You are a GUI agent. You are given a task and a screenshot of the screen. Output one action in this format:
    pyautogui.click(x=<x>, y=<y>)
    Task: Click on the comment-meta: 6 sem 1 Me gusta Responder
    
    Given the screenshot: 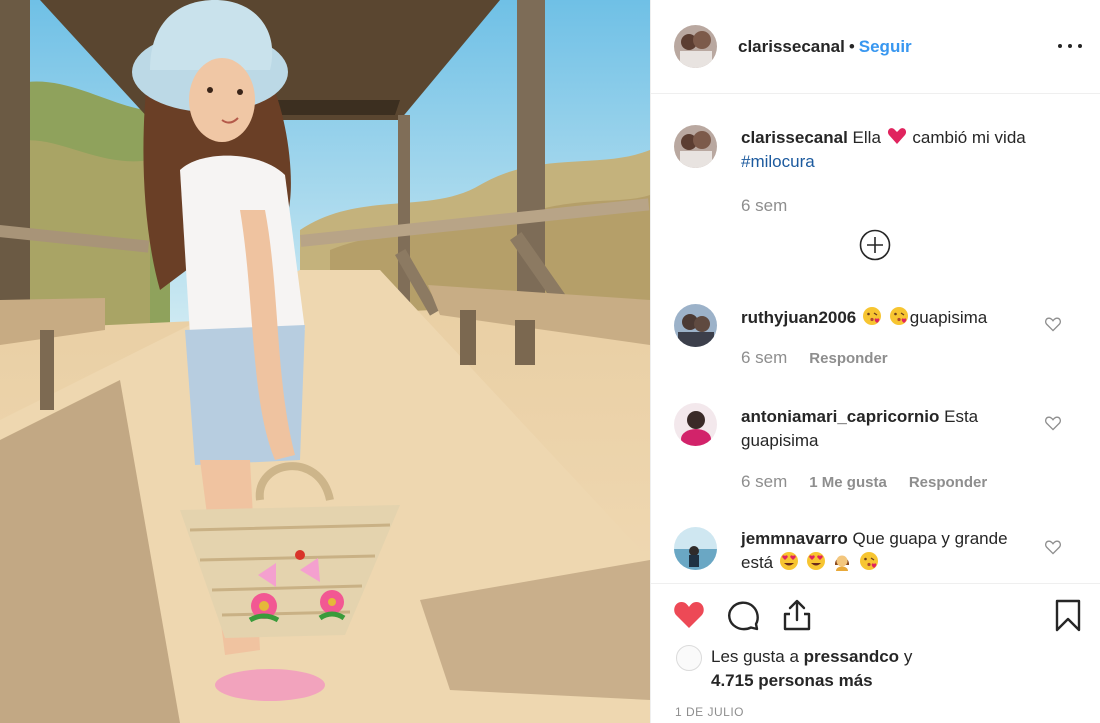 What is the action you would take?
    pyautogui.click(x=864, y=482)
    